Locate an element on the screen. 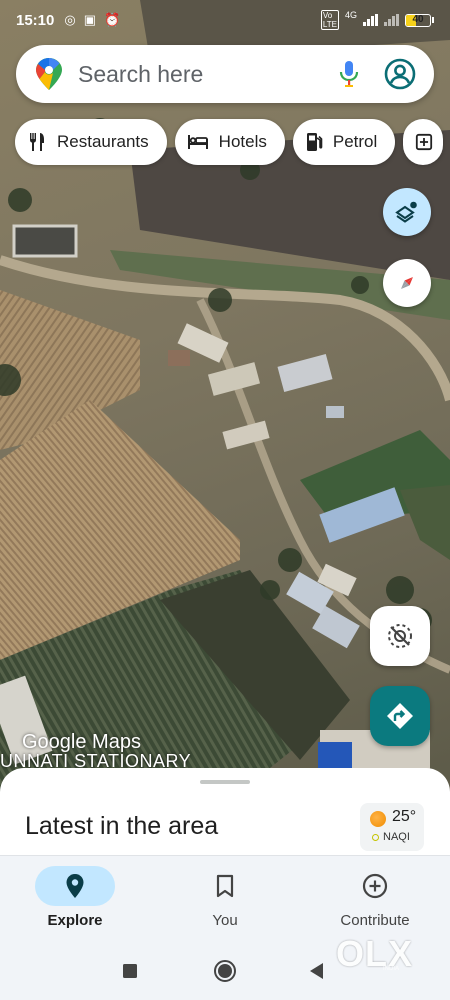 This screenshot has height=1000, width=450. chip-hotels: Hotels is located at coordinates (229, 142).